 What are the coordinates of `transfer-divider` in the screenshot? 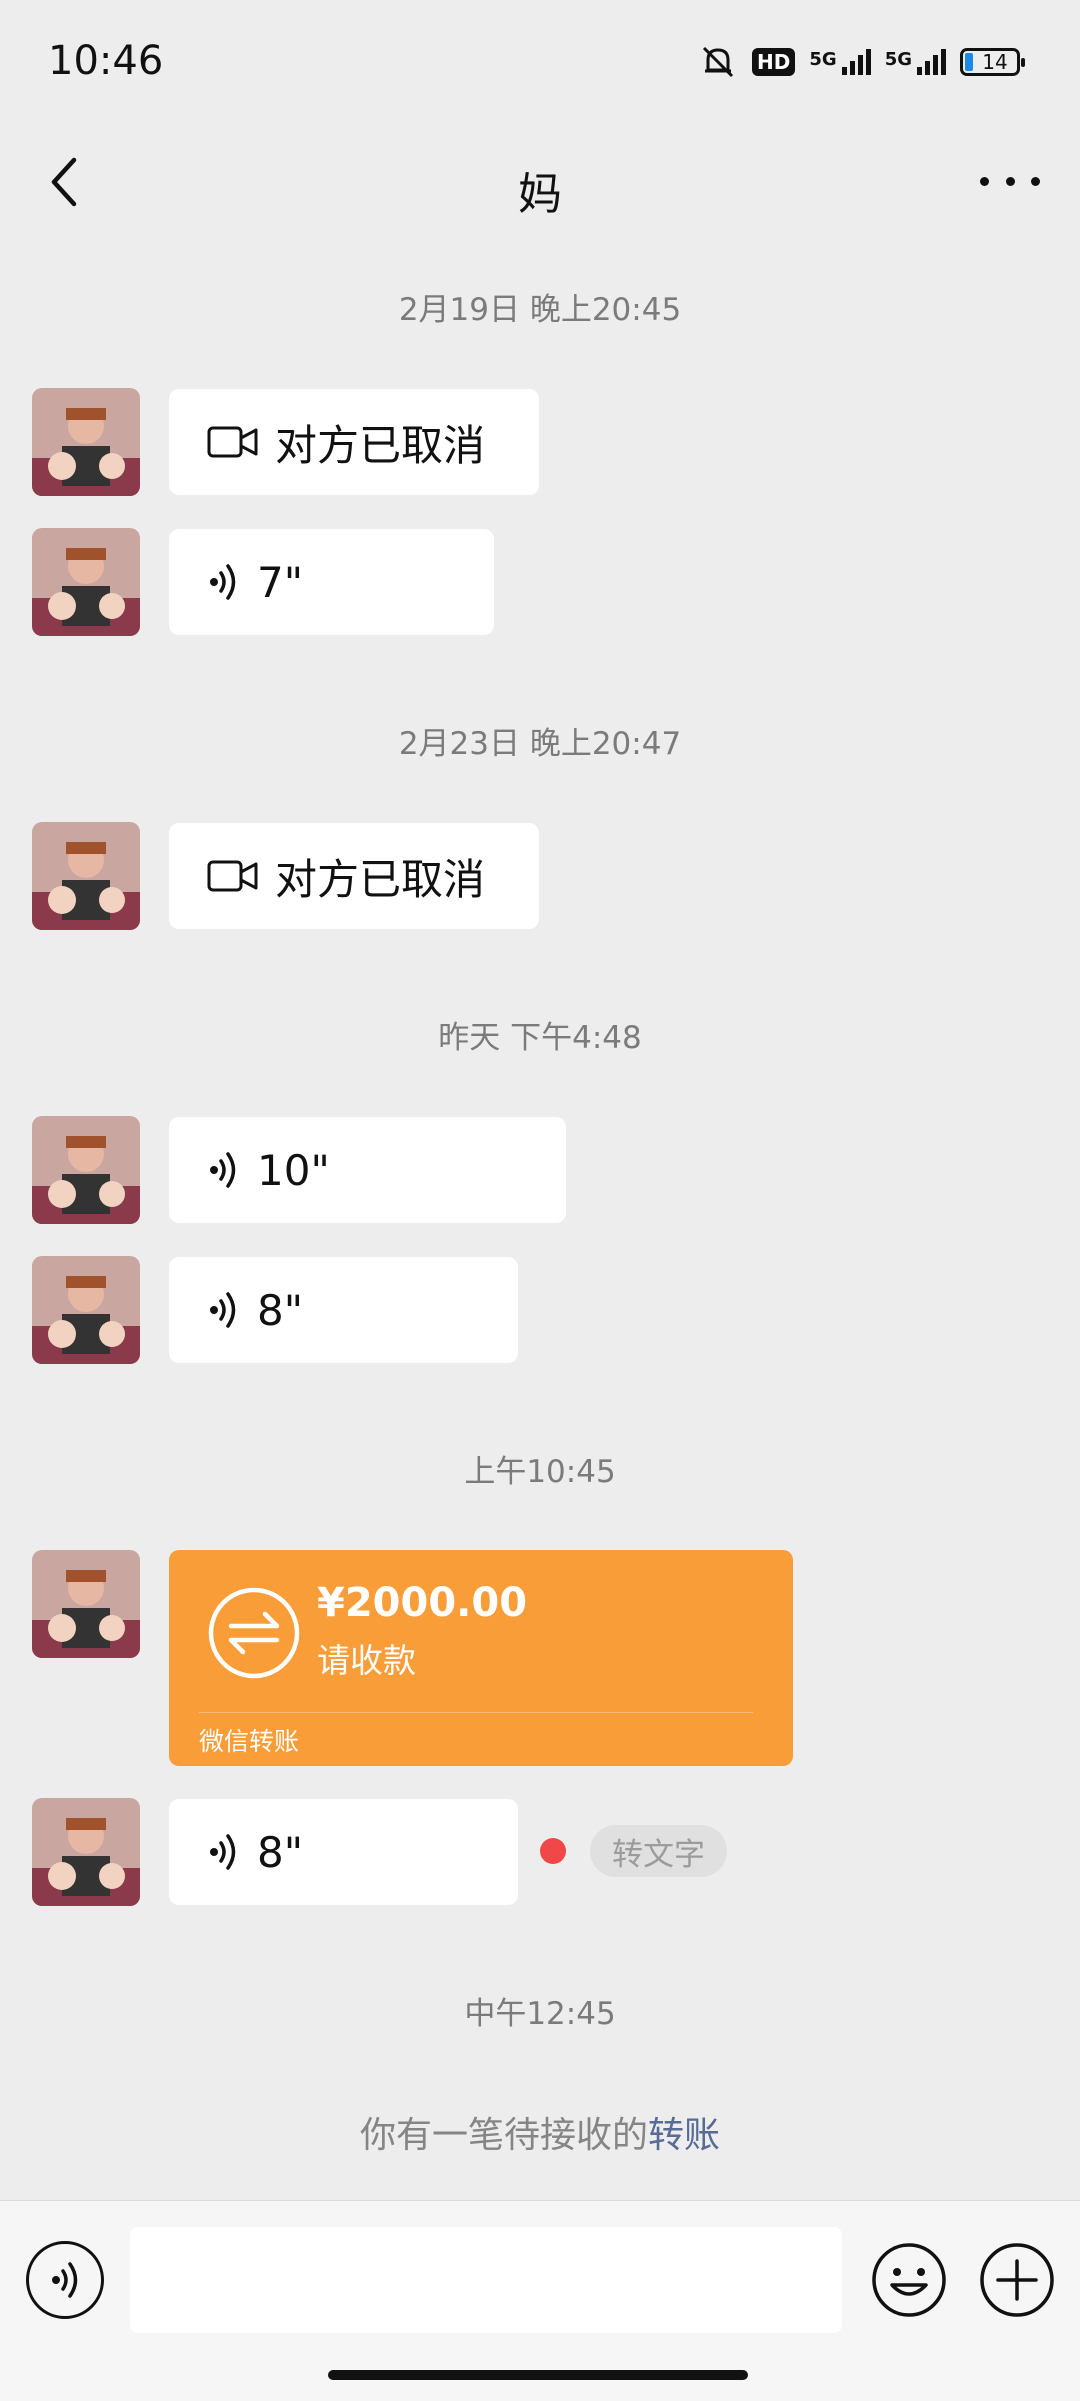 It's located at (476, 1712).